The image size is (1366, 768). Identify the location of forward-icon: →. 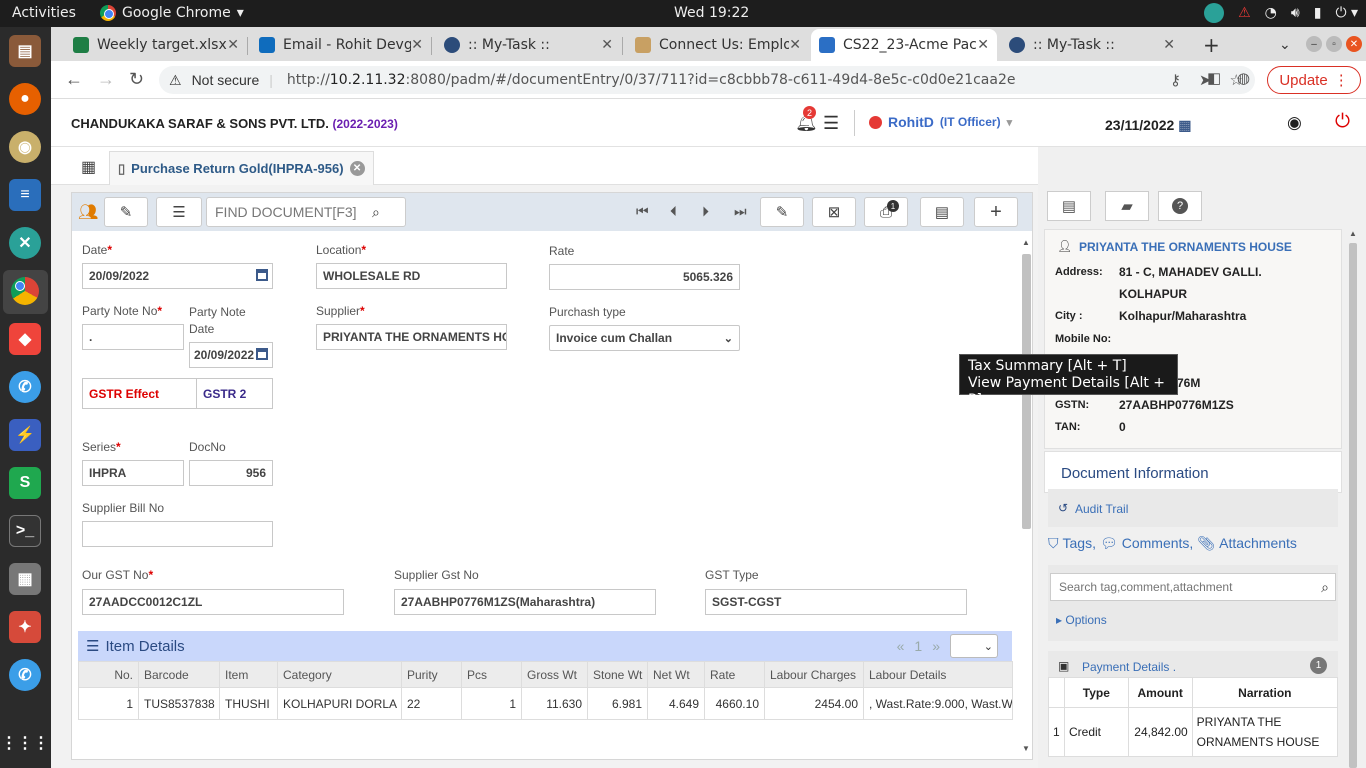
(106, 79).